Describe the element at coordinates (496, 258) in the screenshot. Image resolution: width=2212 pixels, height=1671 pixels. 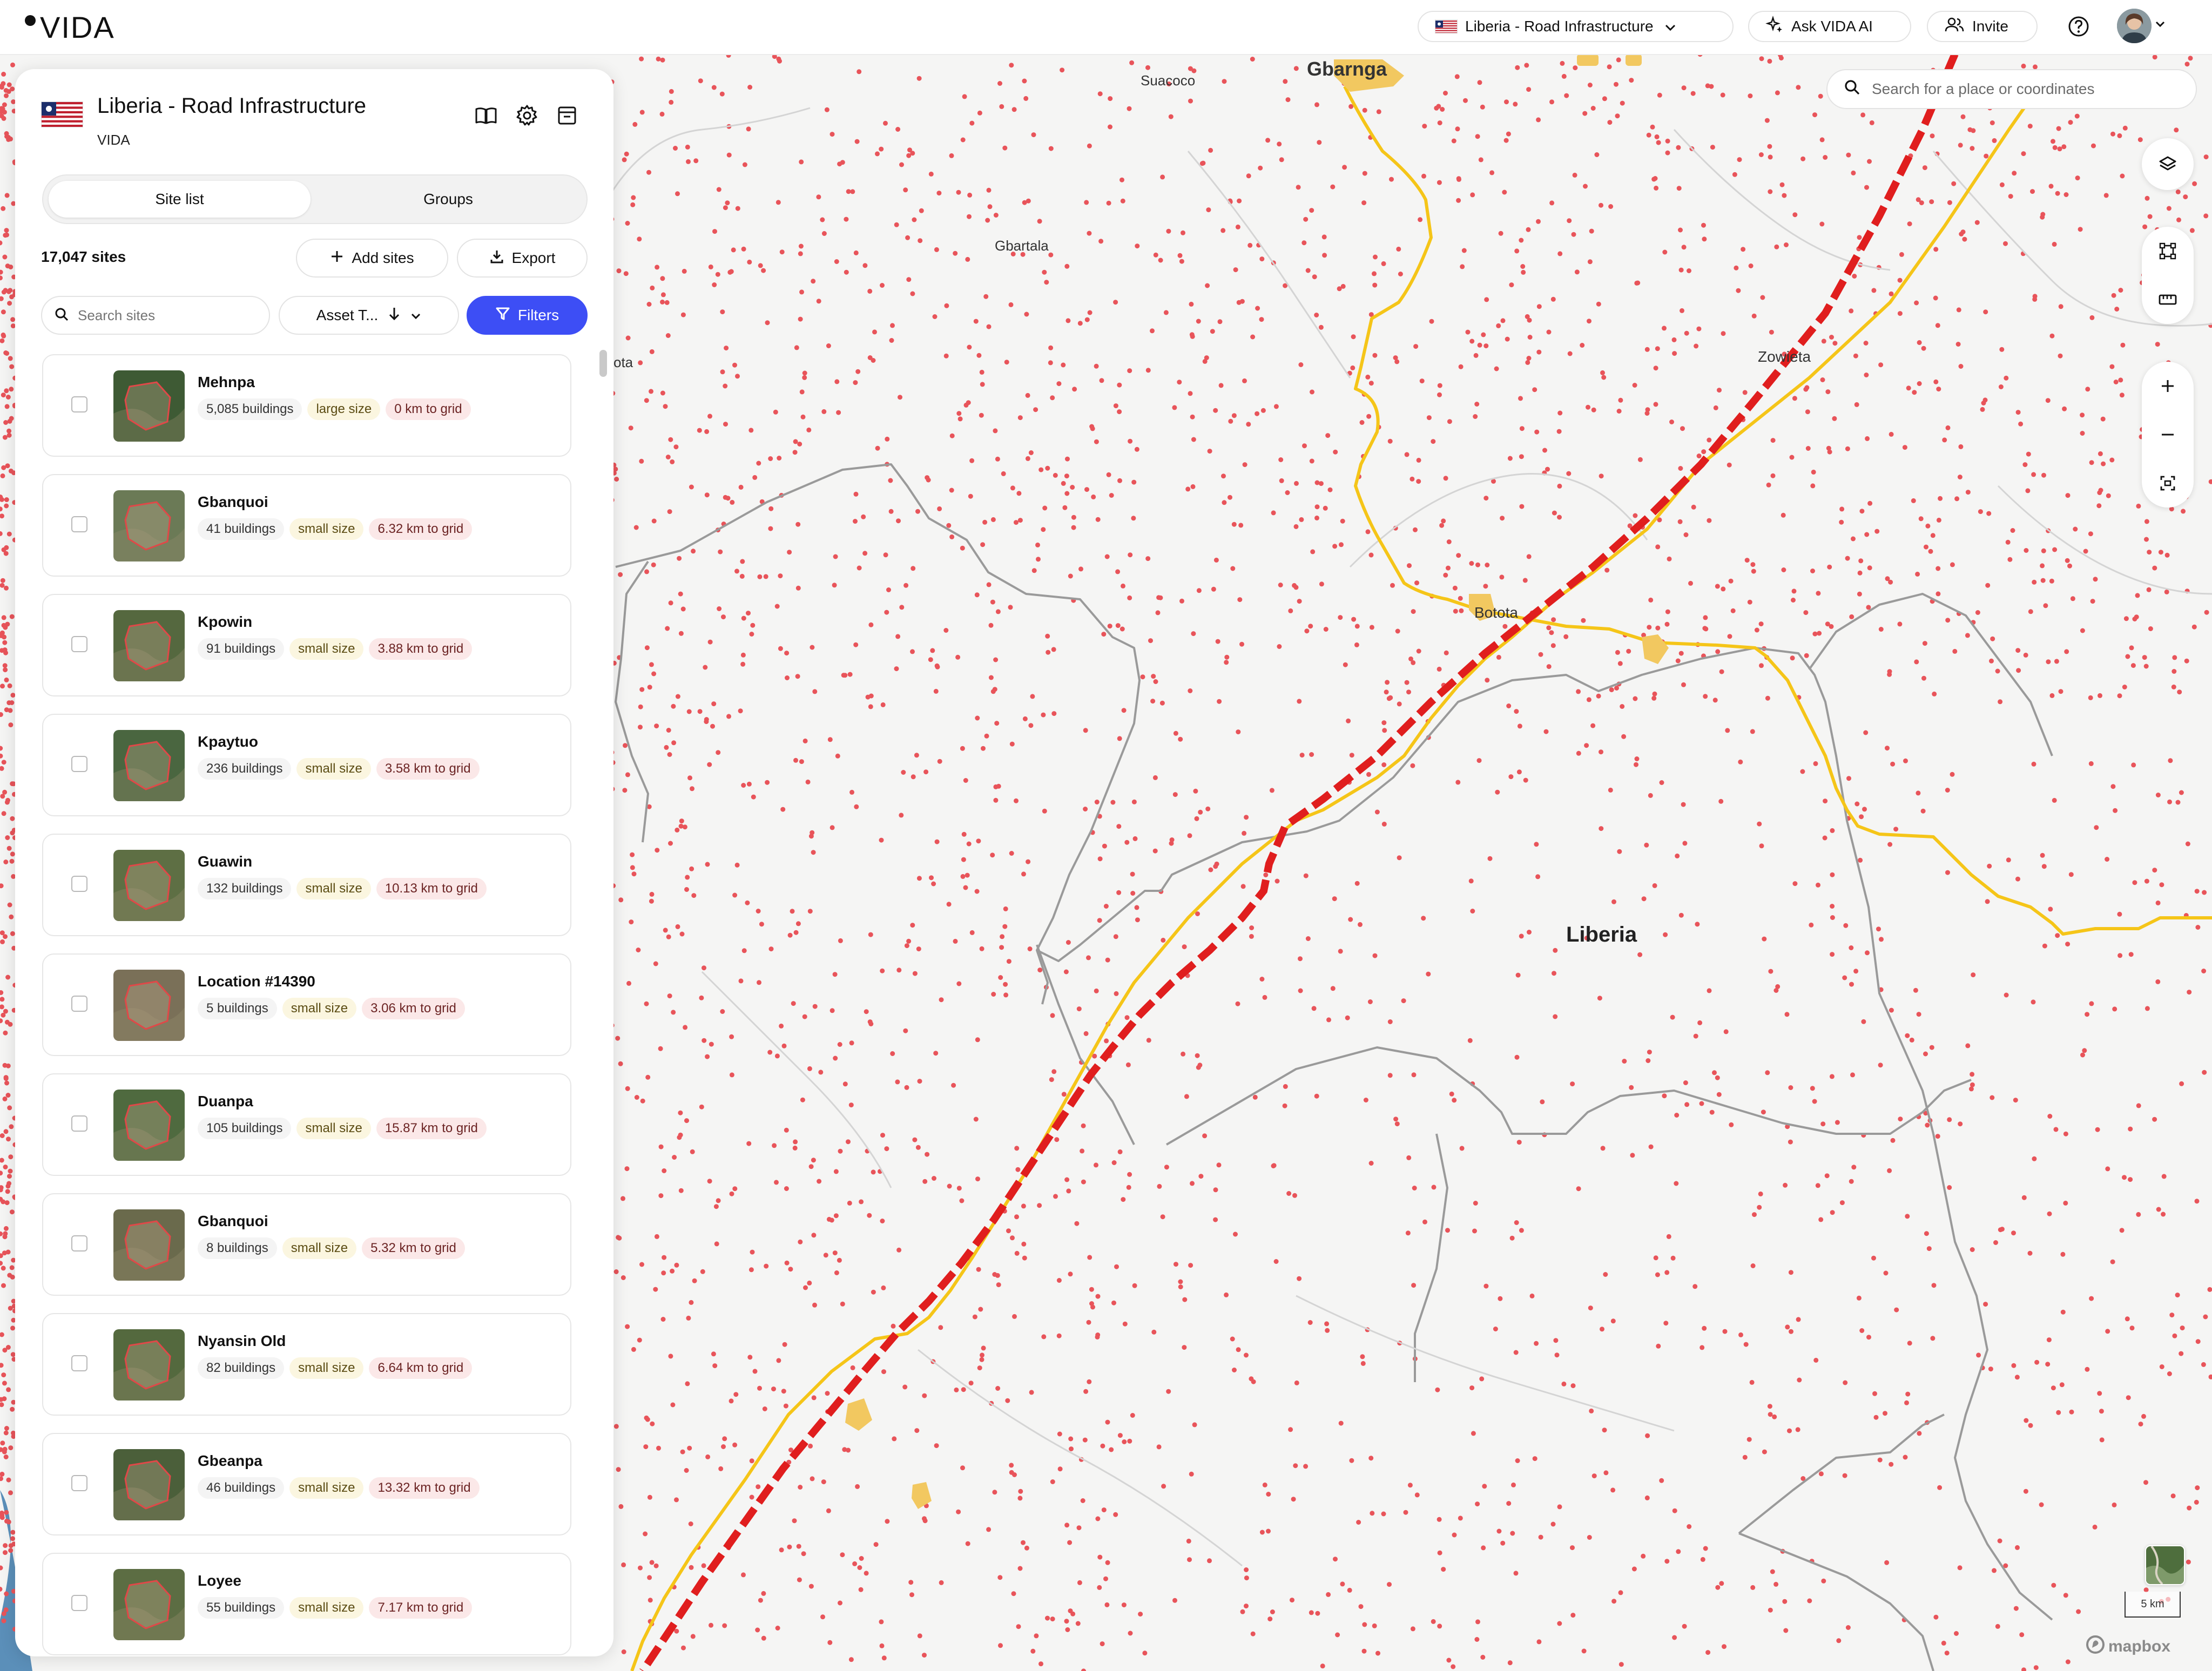
I see `download-icon` at that location.